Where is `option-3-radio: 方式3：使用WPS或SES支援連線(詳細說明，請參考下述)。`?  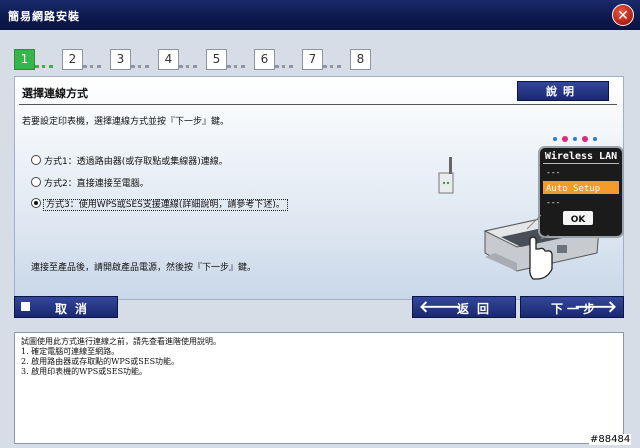
option-3-radio: 方式3：使用WPS或SES支援連線(詳細說明，請參考下述)。 is located at coordinates (159, 204).